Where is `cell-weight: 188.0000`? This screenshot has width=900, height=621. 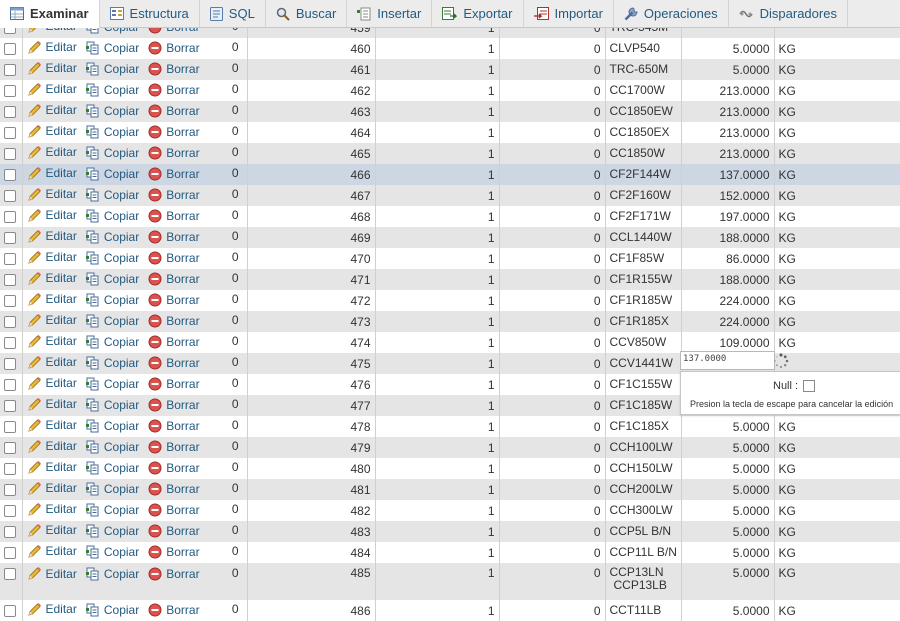
cell-weight: 188.0000 is located at coordinates (728, 237).